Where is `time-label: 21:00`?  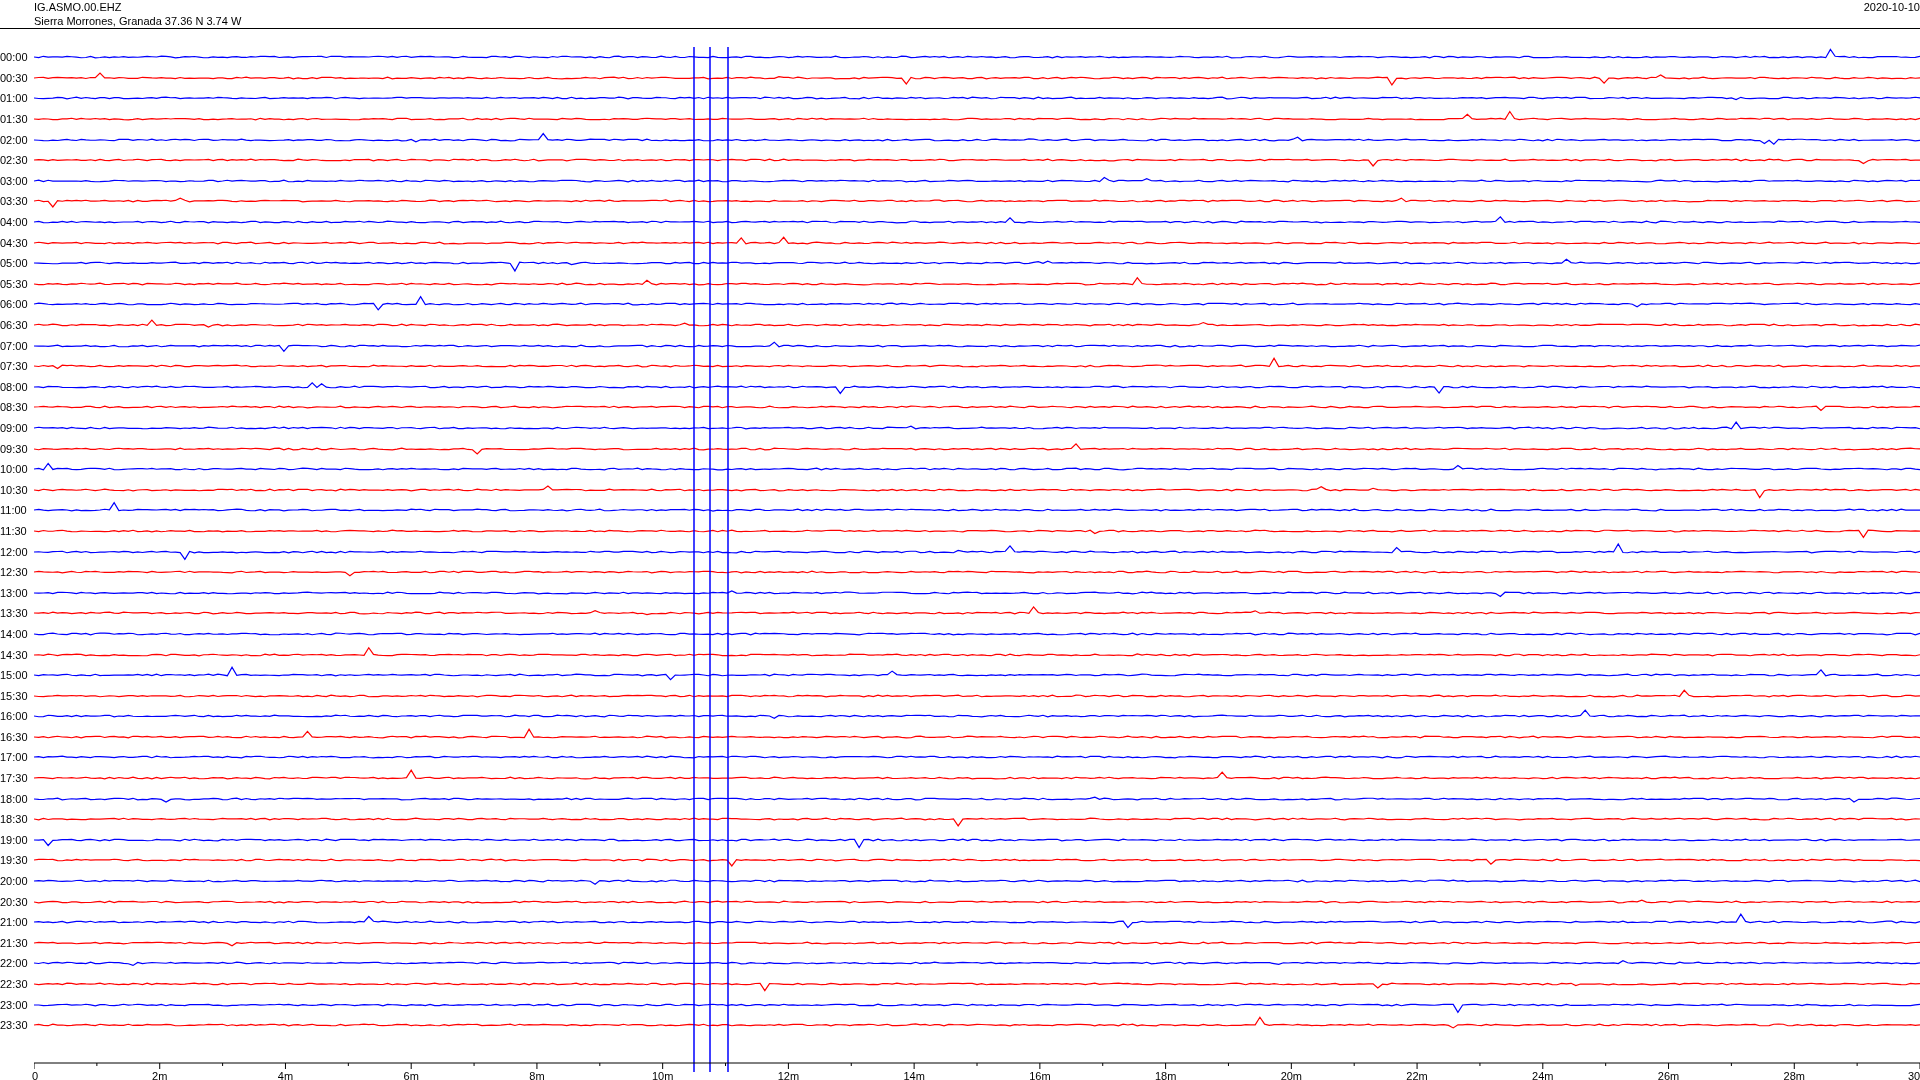 time-label: 21:00 is located at coordinates (14, 922).